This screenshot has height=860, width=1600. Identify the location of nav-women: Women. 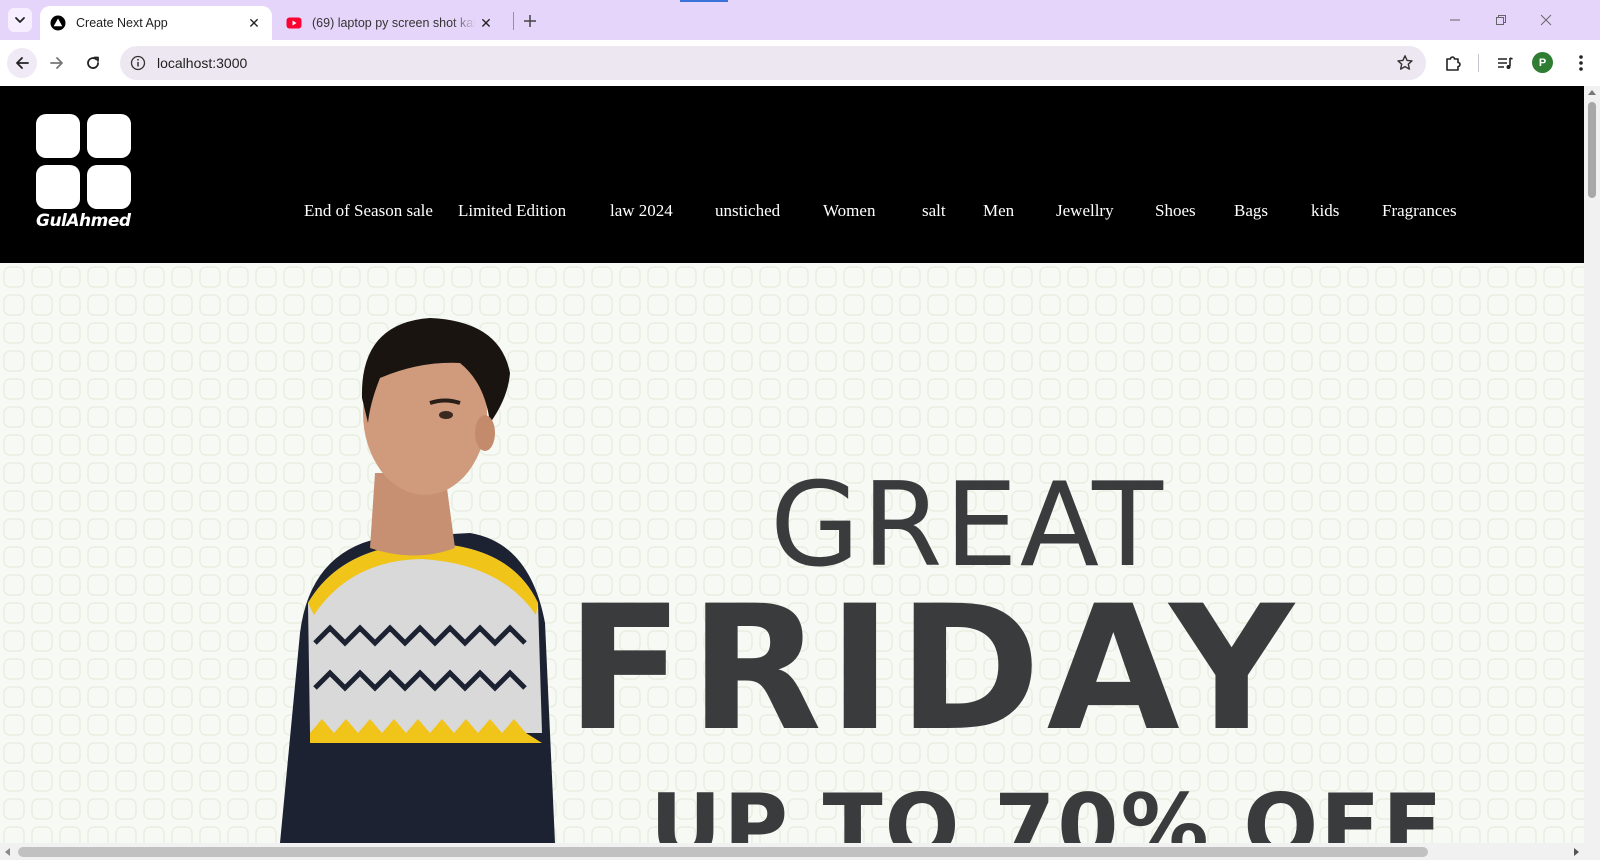
(849, 211).